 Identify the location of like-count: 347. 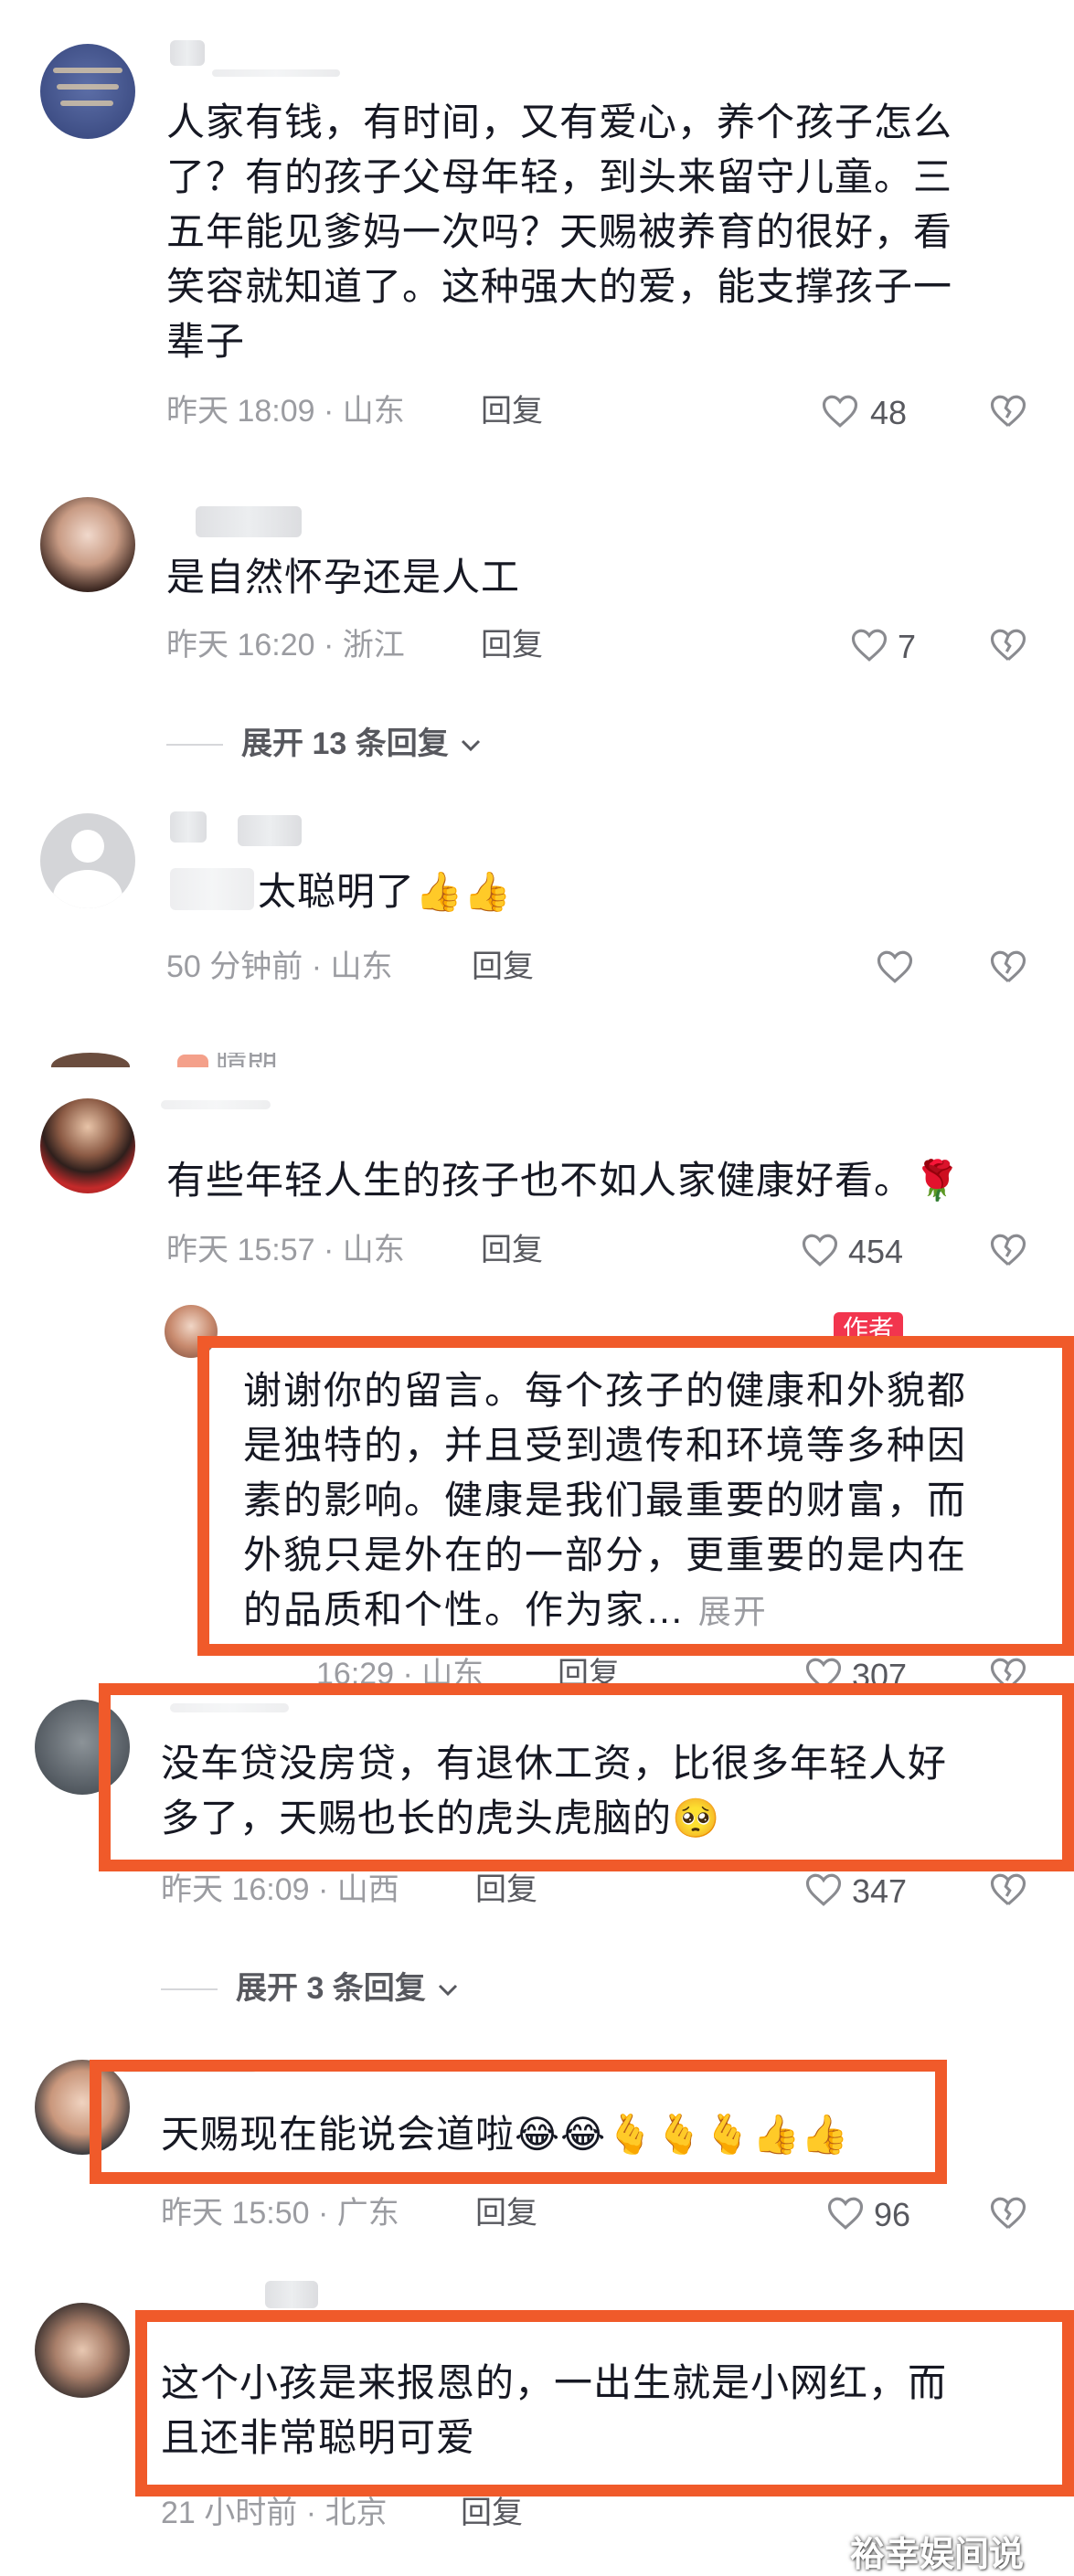
(880, 1891).